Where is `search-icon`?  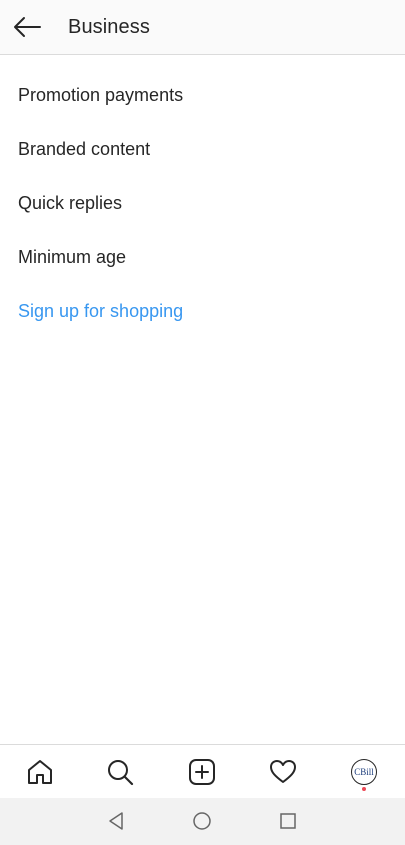 search-icon is located at coordinates (121, 773).